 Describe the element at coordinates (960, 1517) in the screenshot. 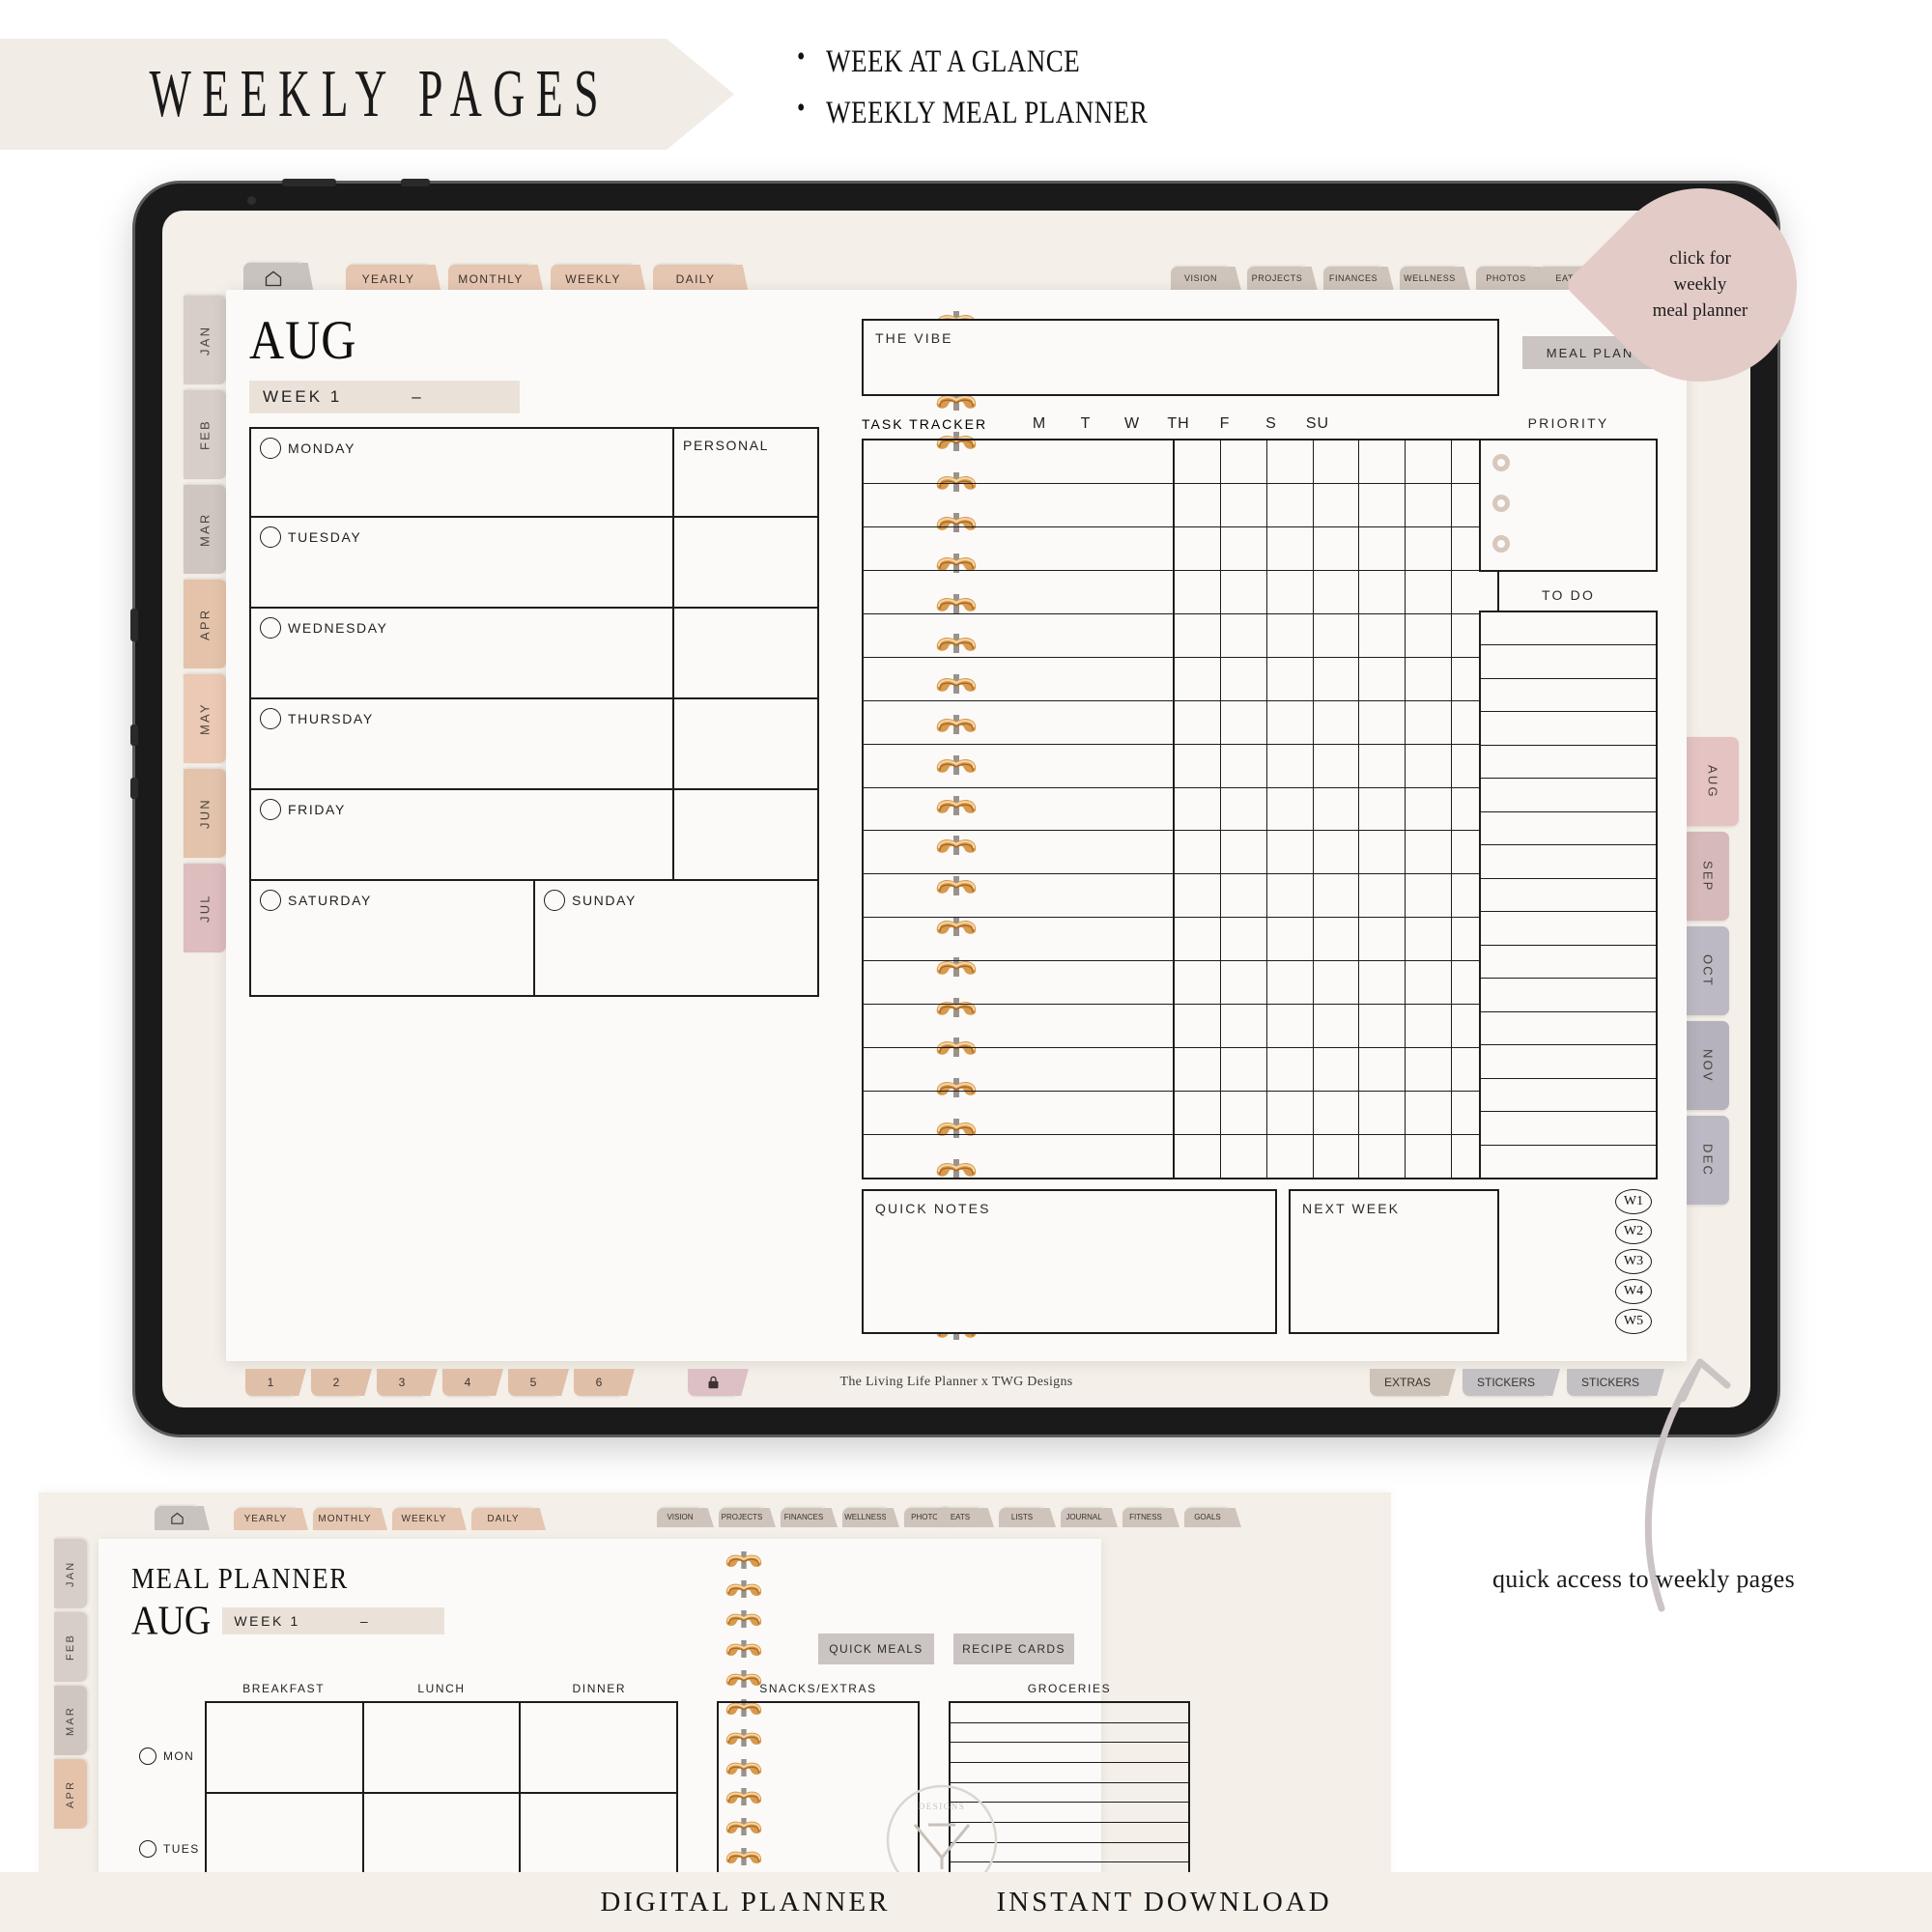

I see `meal-category-tab-eats: EATS` at that location.